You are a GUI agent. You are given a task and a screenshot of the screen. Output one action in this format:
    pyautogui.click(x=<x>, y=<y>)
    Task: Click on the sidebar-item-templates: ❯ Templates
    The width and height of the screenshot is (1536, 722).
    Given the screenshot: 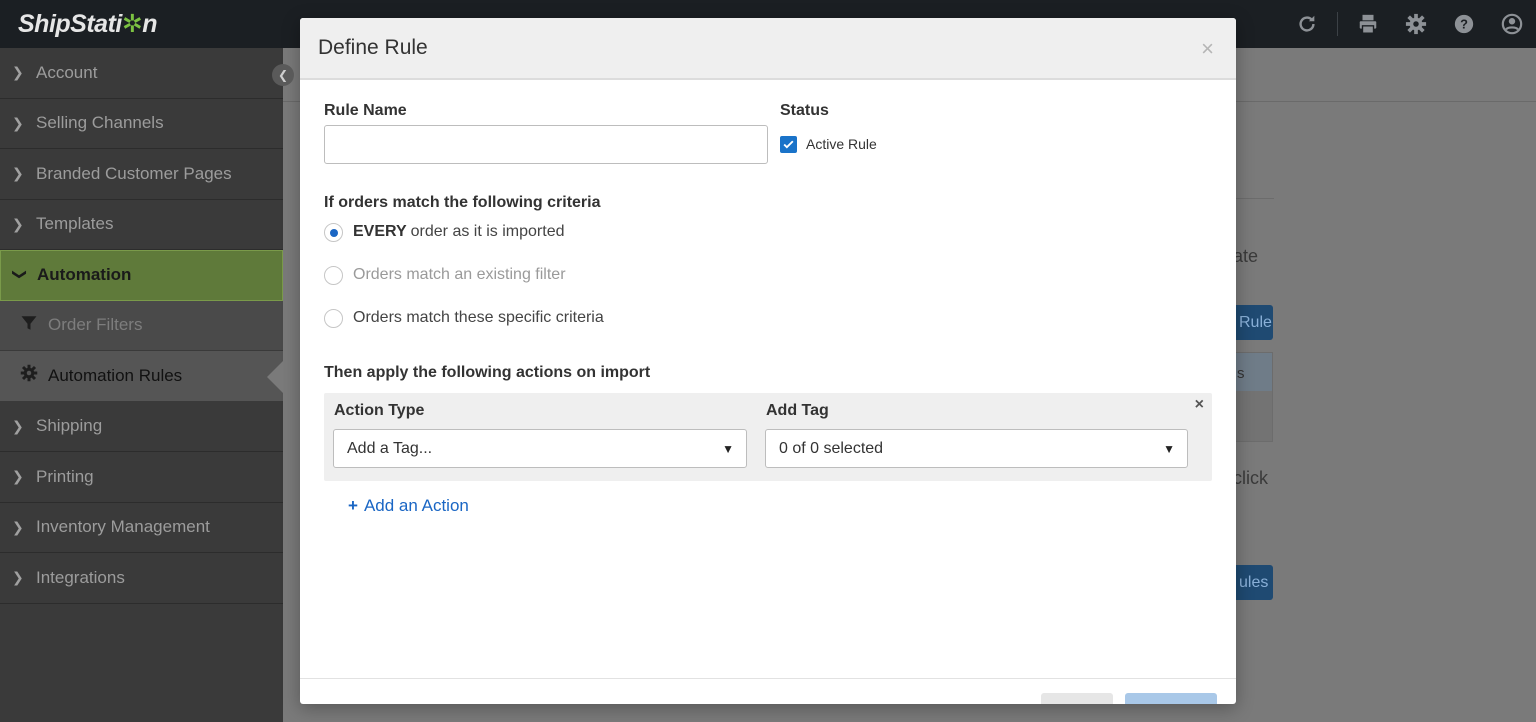 What is the action you would take?
    pyautogui.click(x=141, y=225)
    